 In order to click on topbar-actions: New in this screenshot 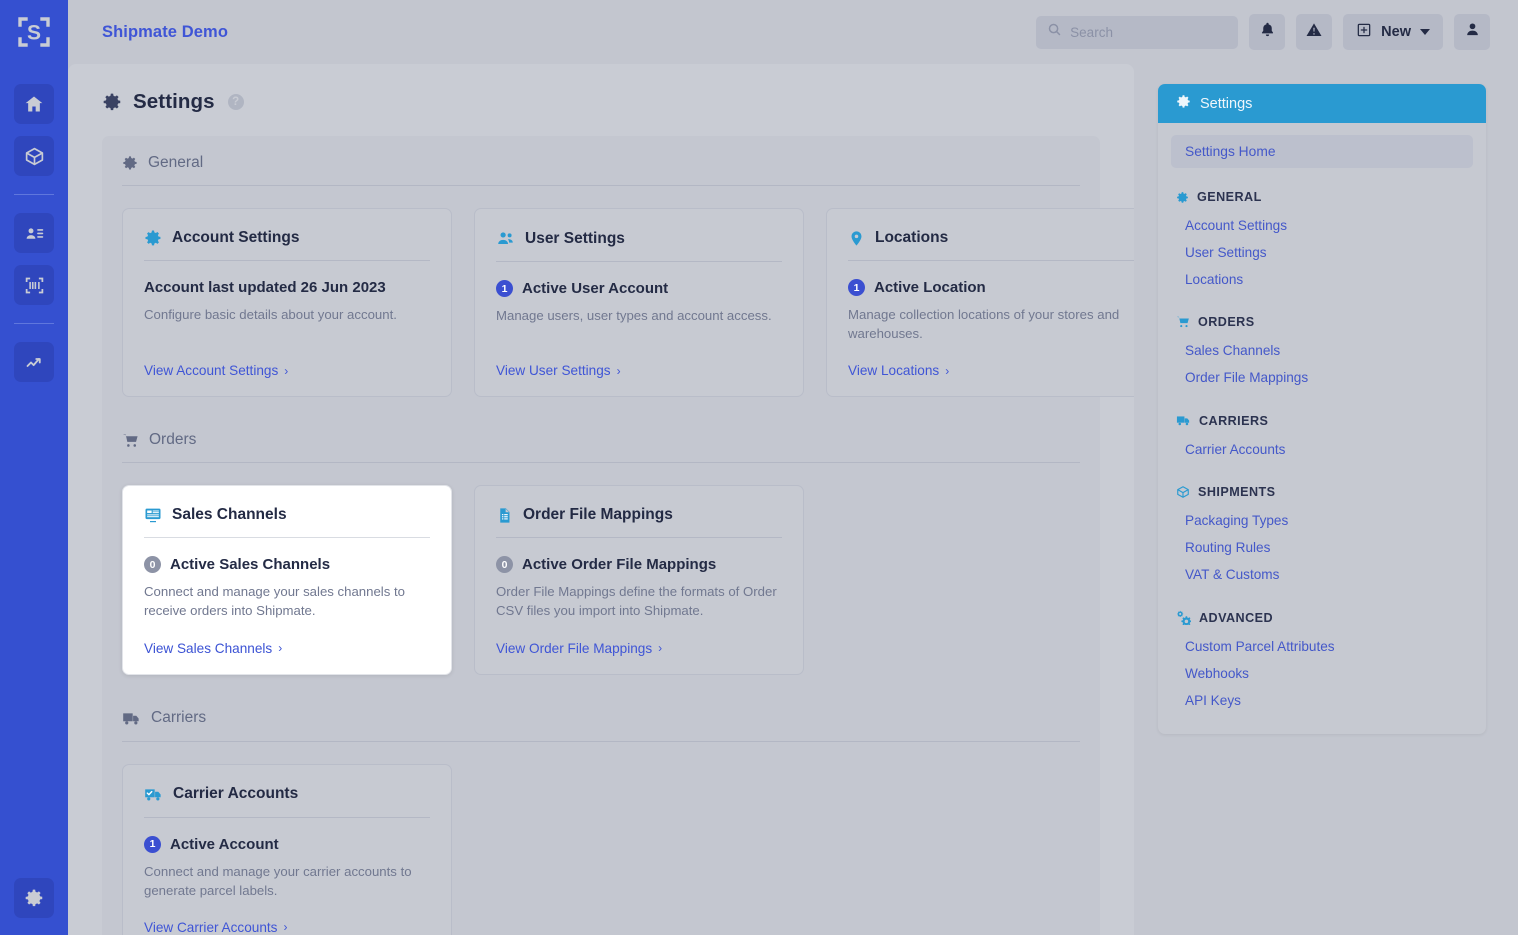, I will do `click(1263, 32)`.